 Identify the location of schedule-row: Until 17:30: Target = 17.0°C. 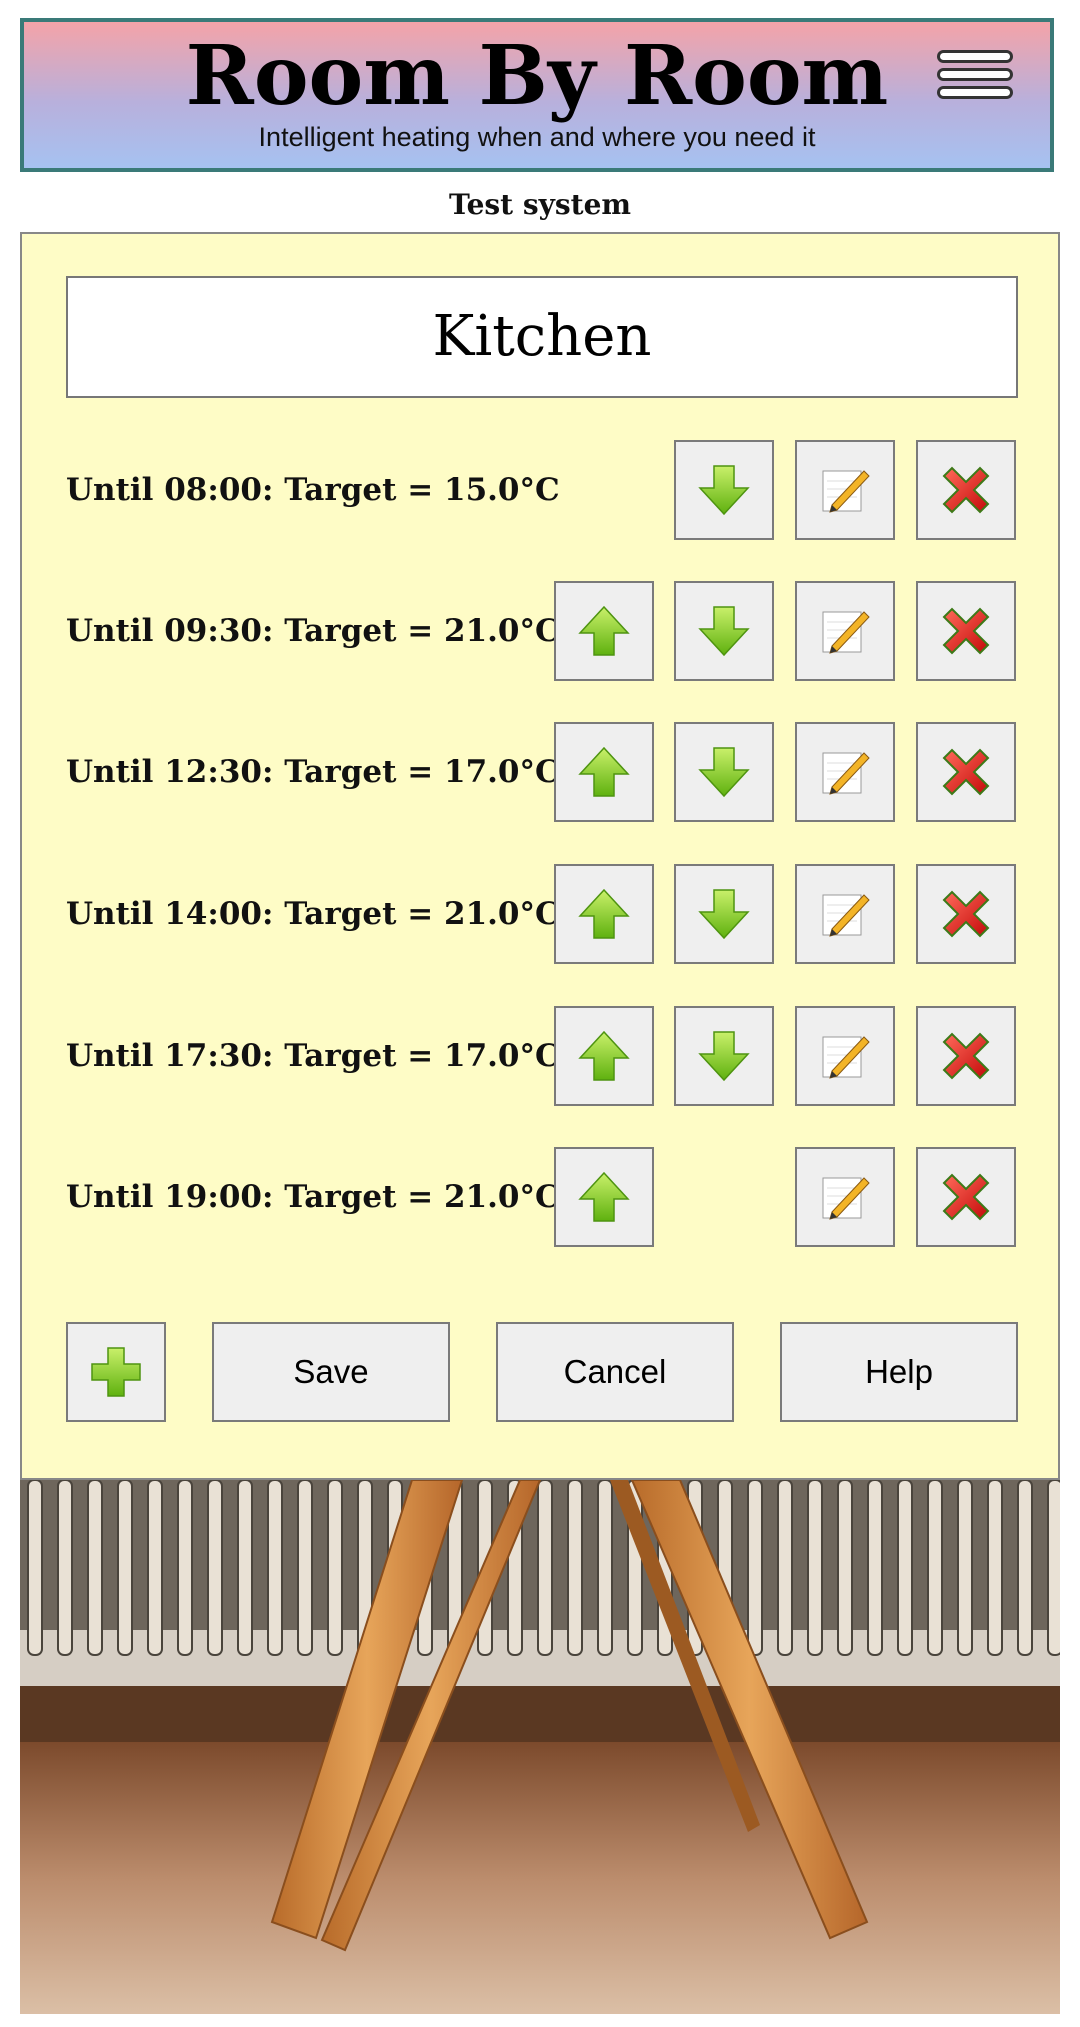
(540, 1056).